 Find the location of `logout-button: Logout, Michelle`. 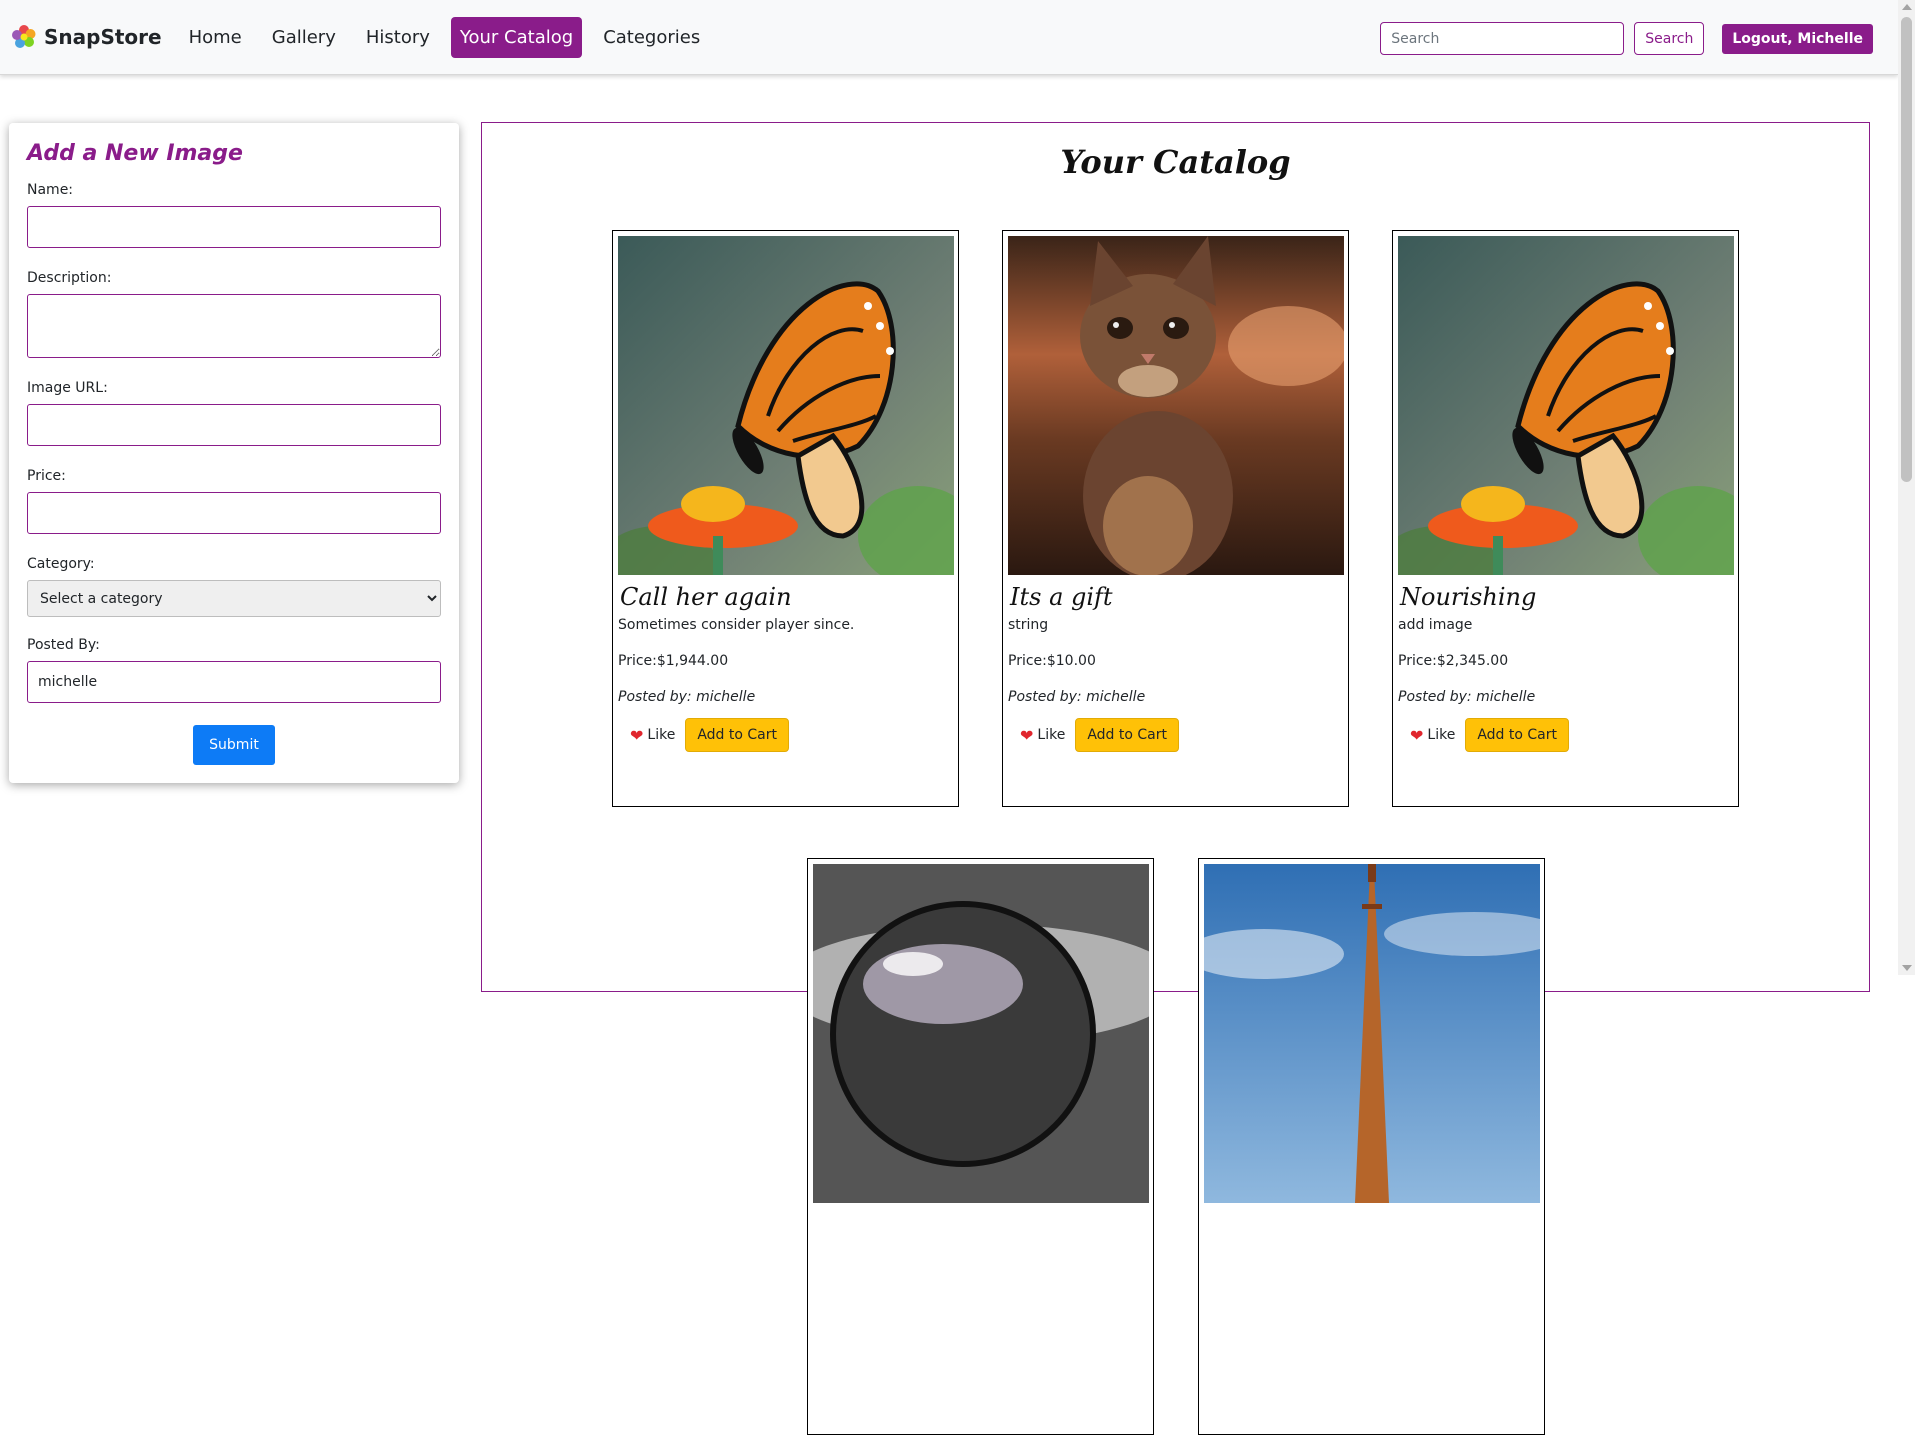

logout-button: Logout, Michelle is located at coordinates (1797, 38).